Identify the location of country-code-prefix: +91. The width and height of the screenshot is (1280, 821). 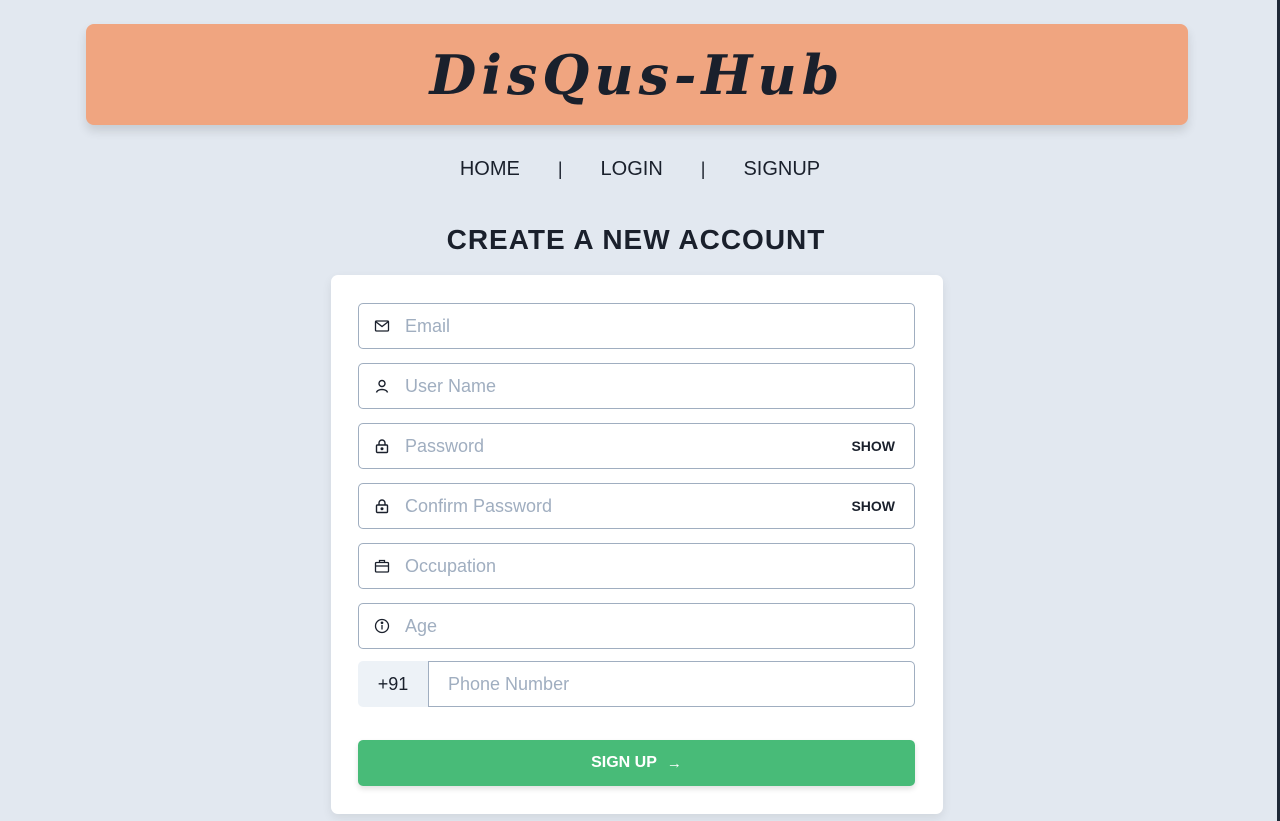
(393, 684).